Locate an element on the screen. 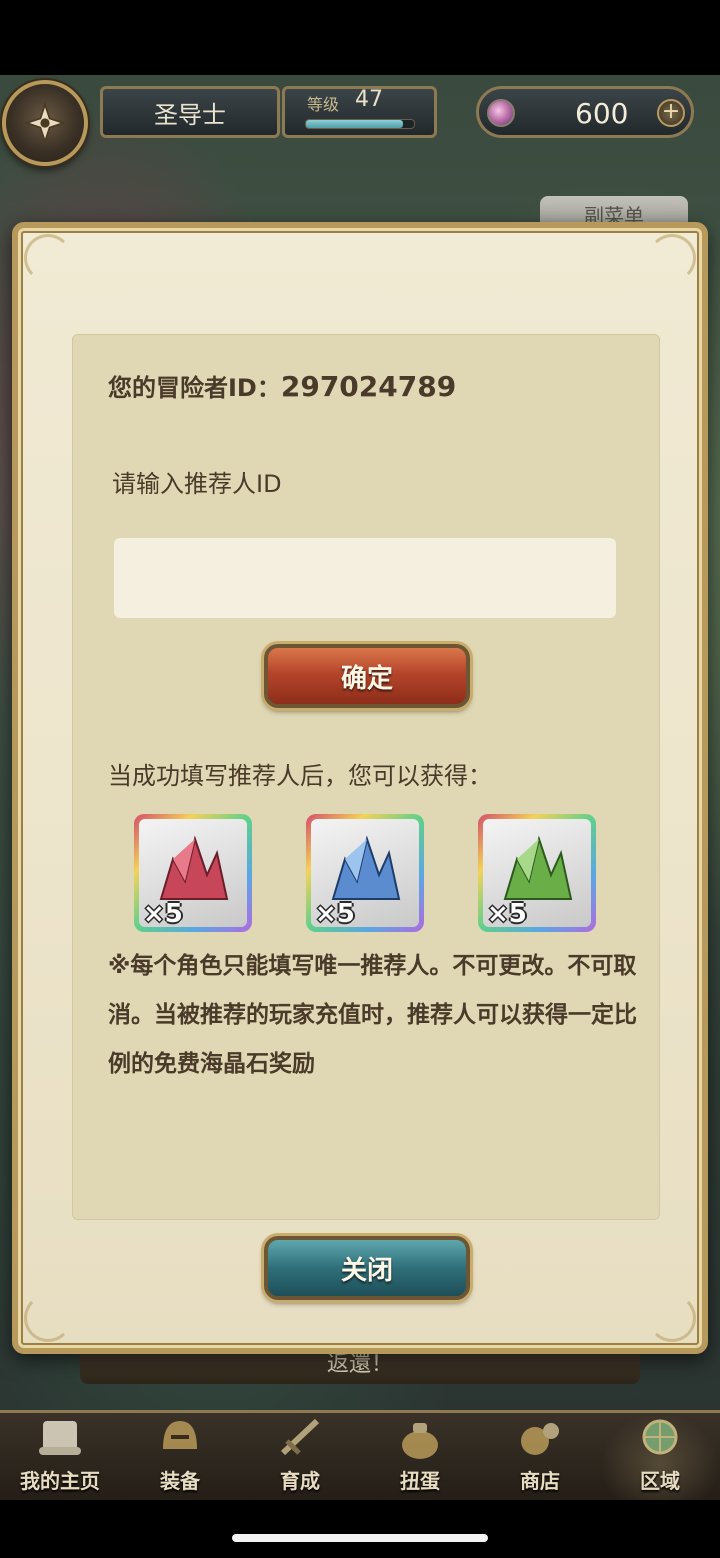 The width and height of the screenshot is (720, 1558). main-menu-button is located at coordinates (45, 123).